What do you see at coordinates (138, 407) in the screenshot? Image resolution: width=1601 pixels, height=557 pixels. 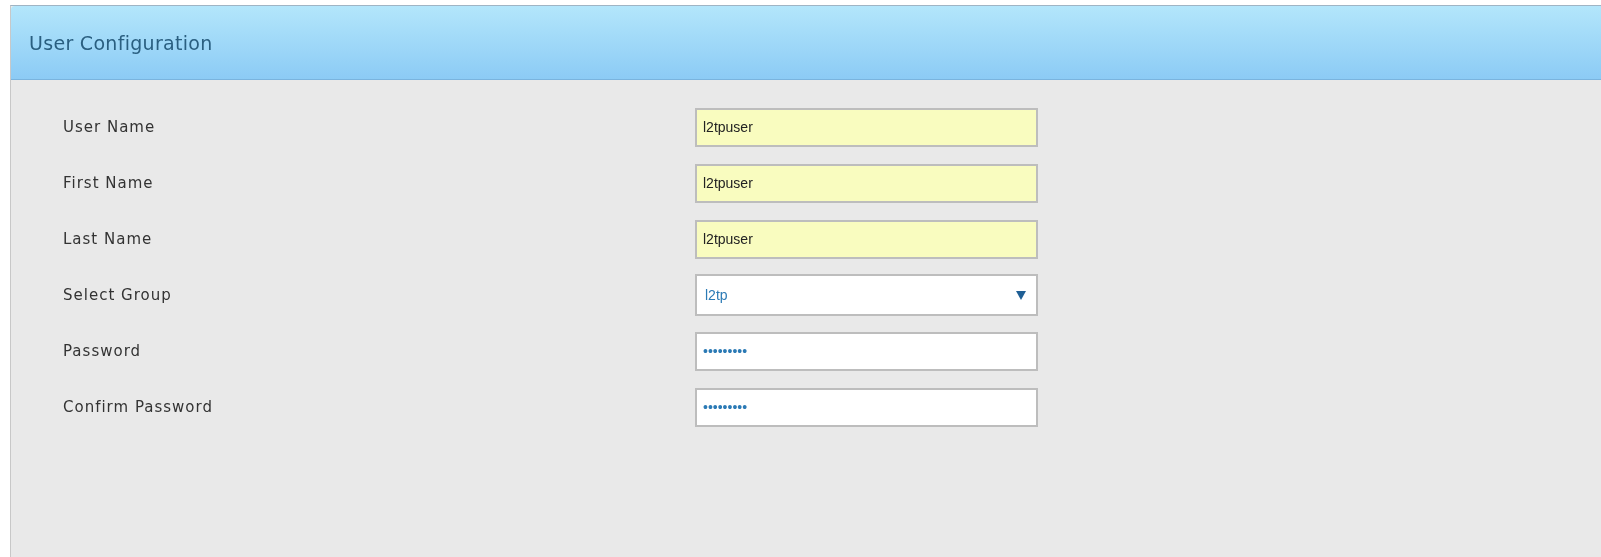 I see `field-label: Confirm Password` at bounding box center [138, 407].